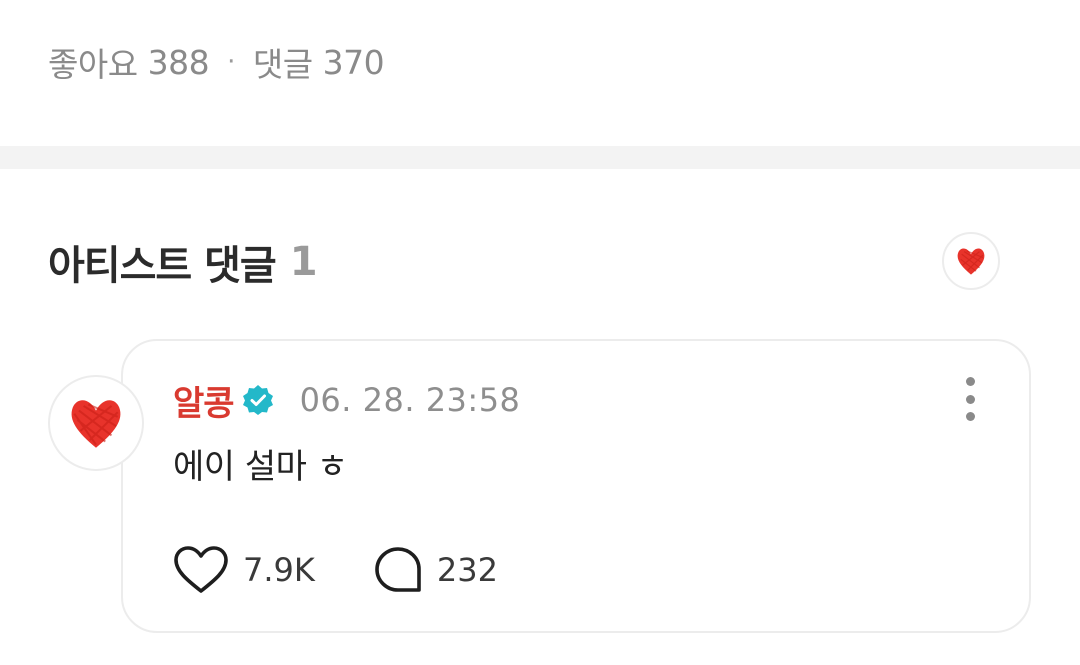 The image size is (1080, 665). Describe the element at coordinates (282, 64) in the screenshot. I see `comments-label: 댓글` at that location.